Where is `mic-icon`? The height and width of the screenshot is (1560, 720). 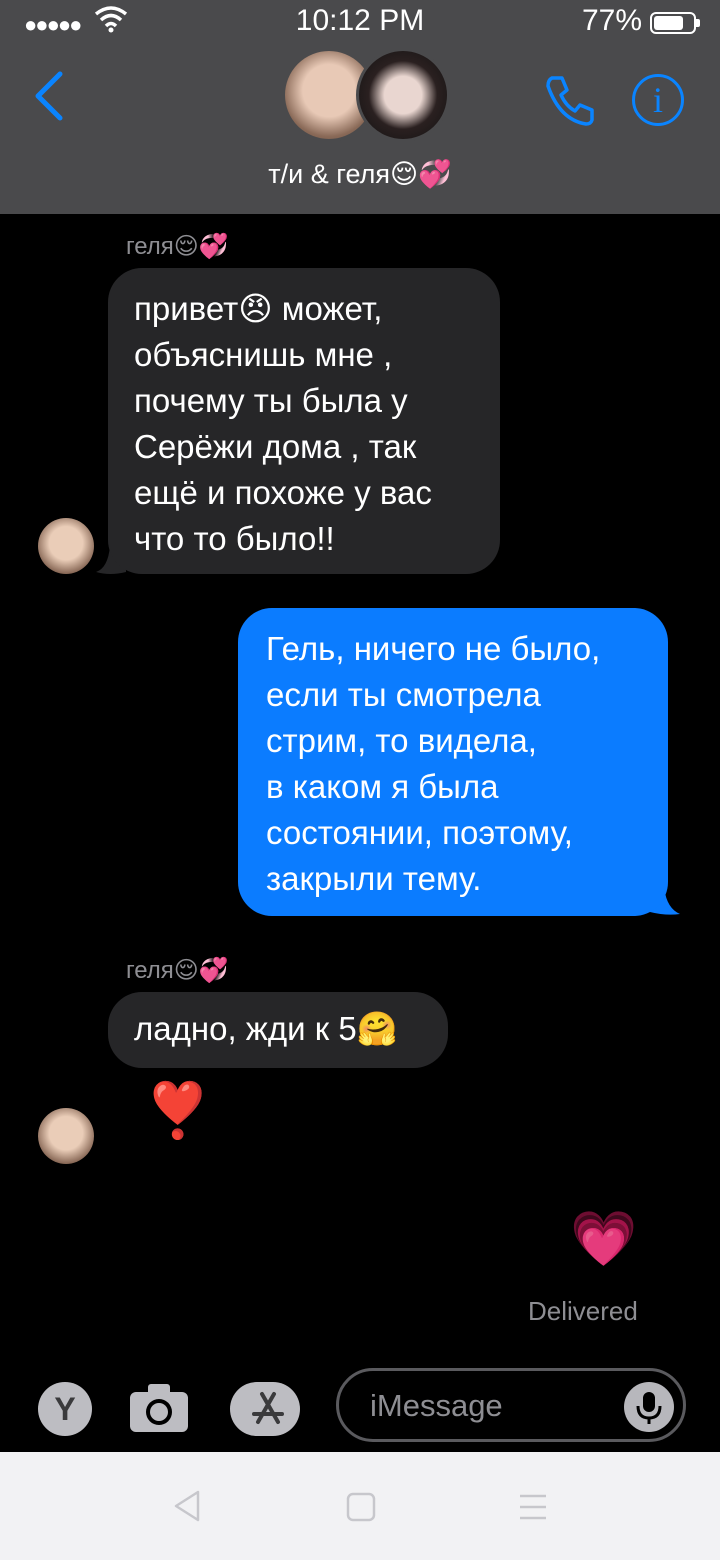 mic-icon is located at coordinates (649, 1407).